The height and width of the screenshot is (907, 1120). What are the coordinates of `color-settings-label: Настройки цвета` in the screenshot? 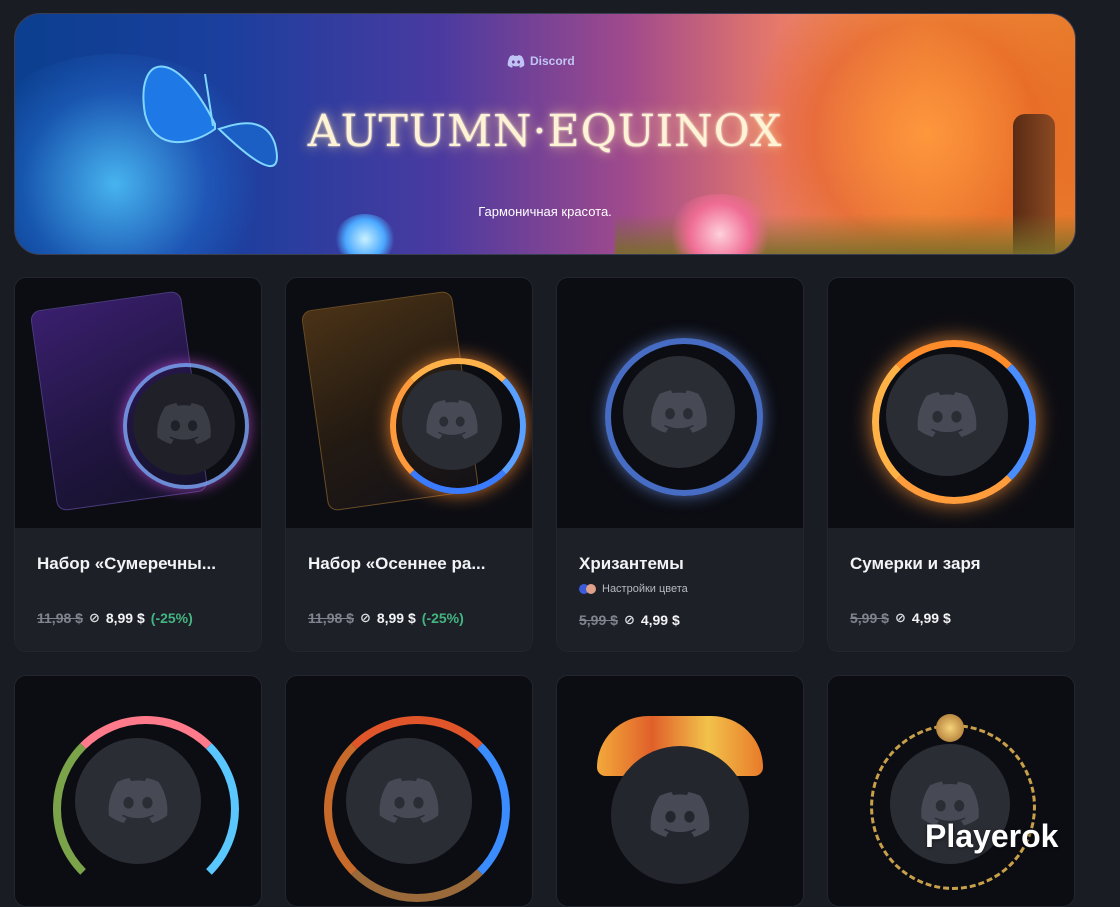 It's located at (645, 589).